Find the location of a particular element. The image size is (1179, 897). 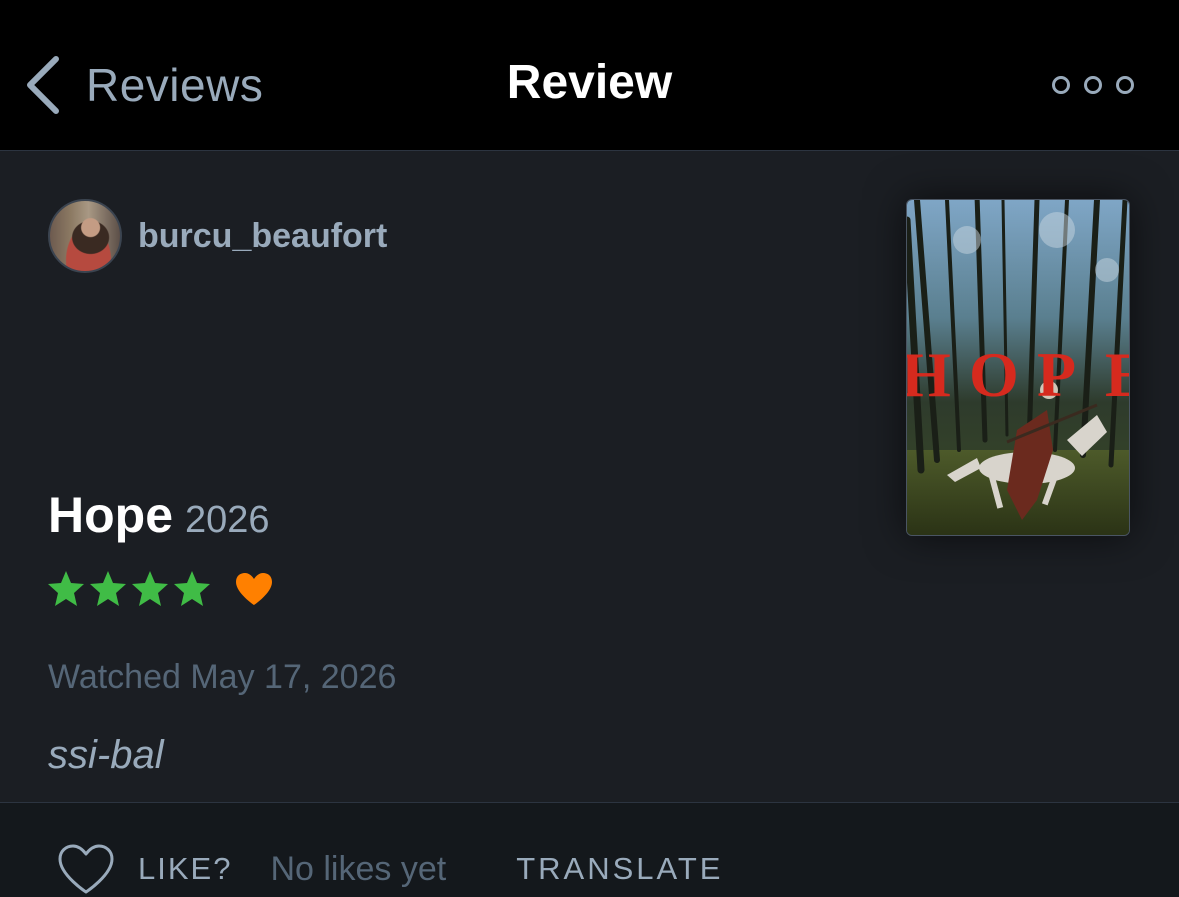

star-rating is located at coordinates (160, 589).